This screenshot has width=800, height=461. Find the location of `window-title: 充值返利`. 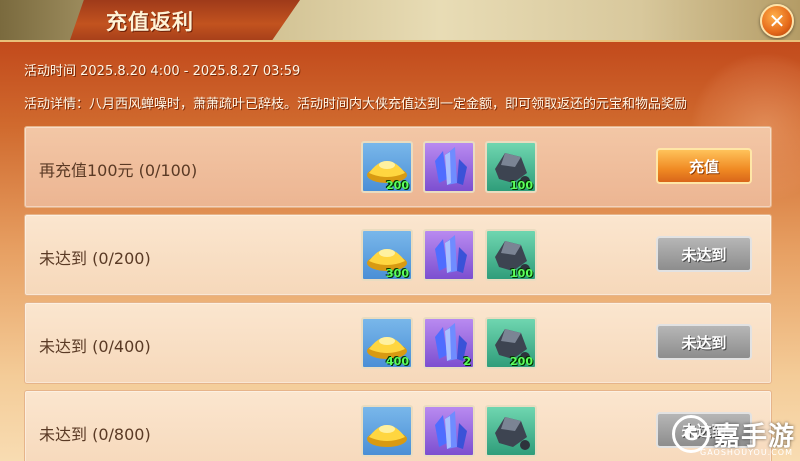

window-title: 充值返利 is located at coordinates (150, 22).